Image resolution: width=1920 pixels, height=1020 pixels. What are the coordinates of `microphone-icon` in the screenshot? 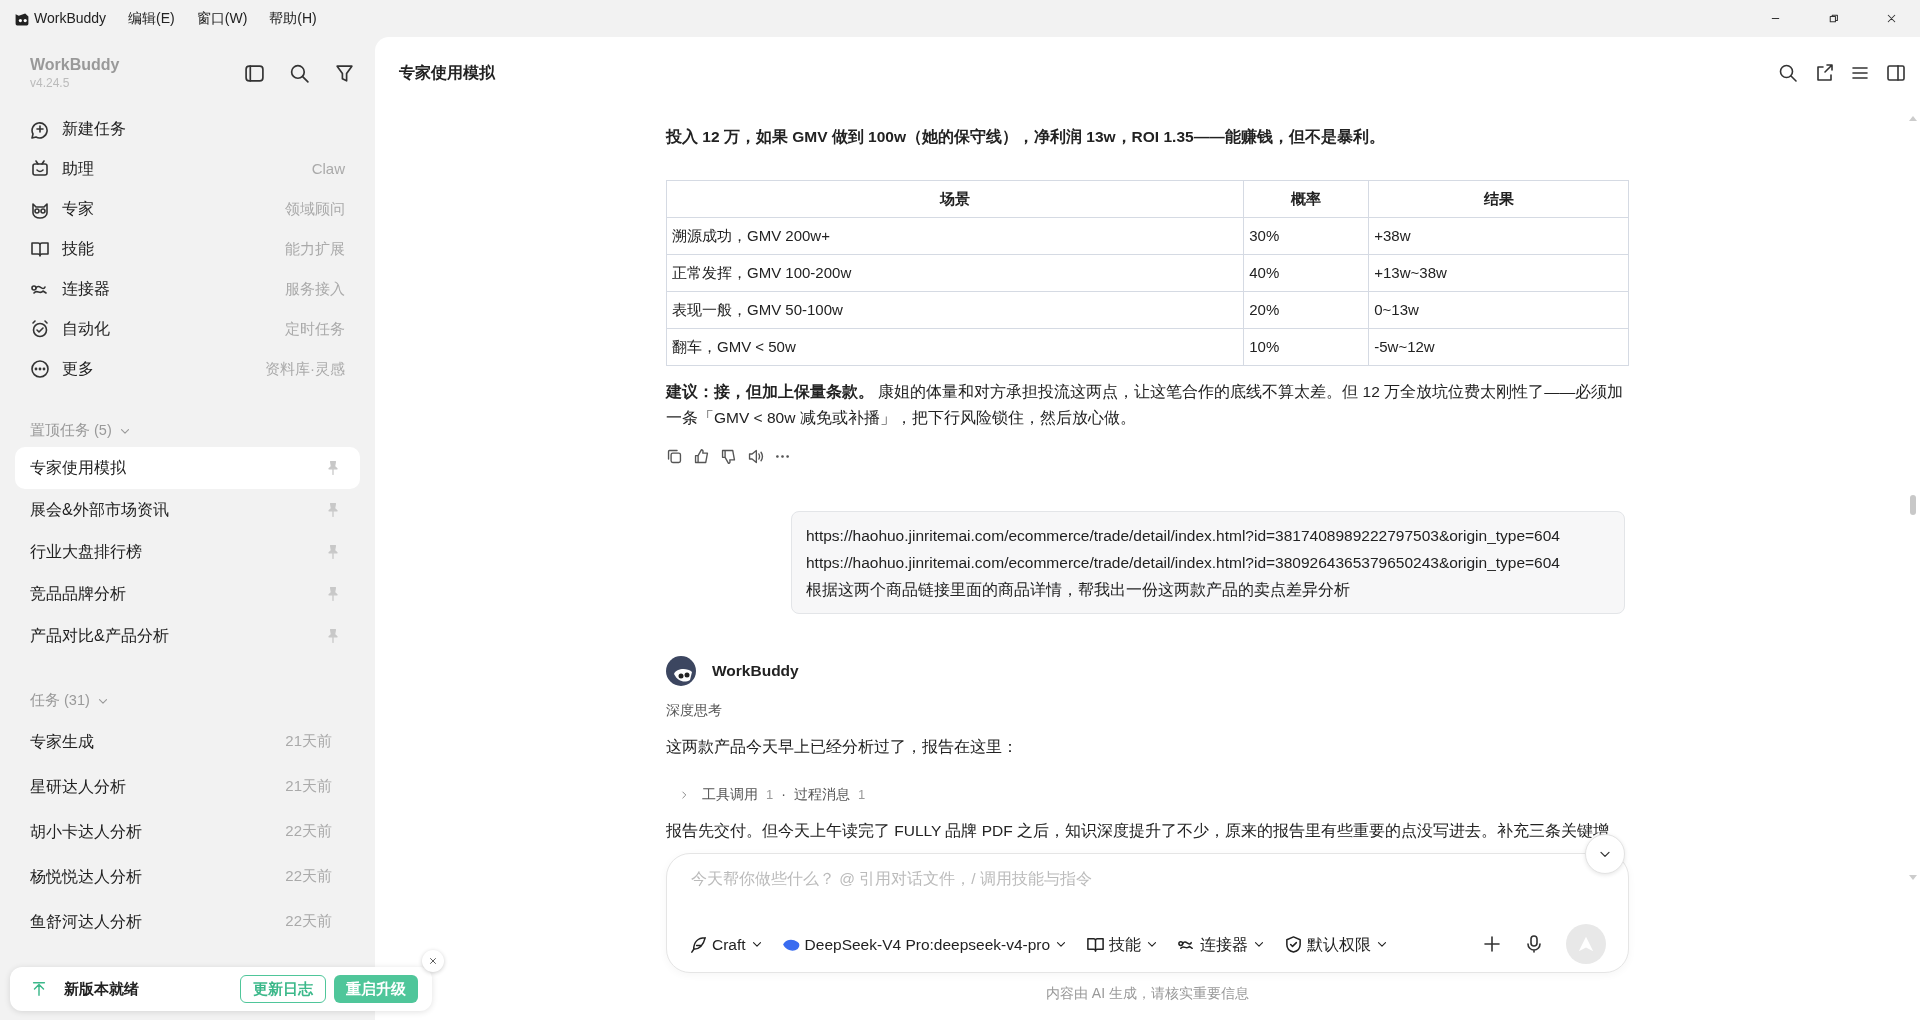 It's located at (1534, 944).